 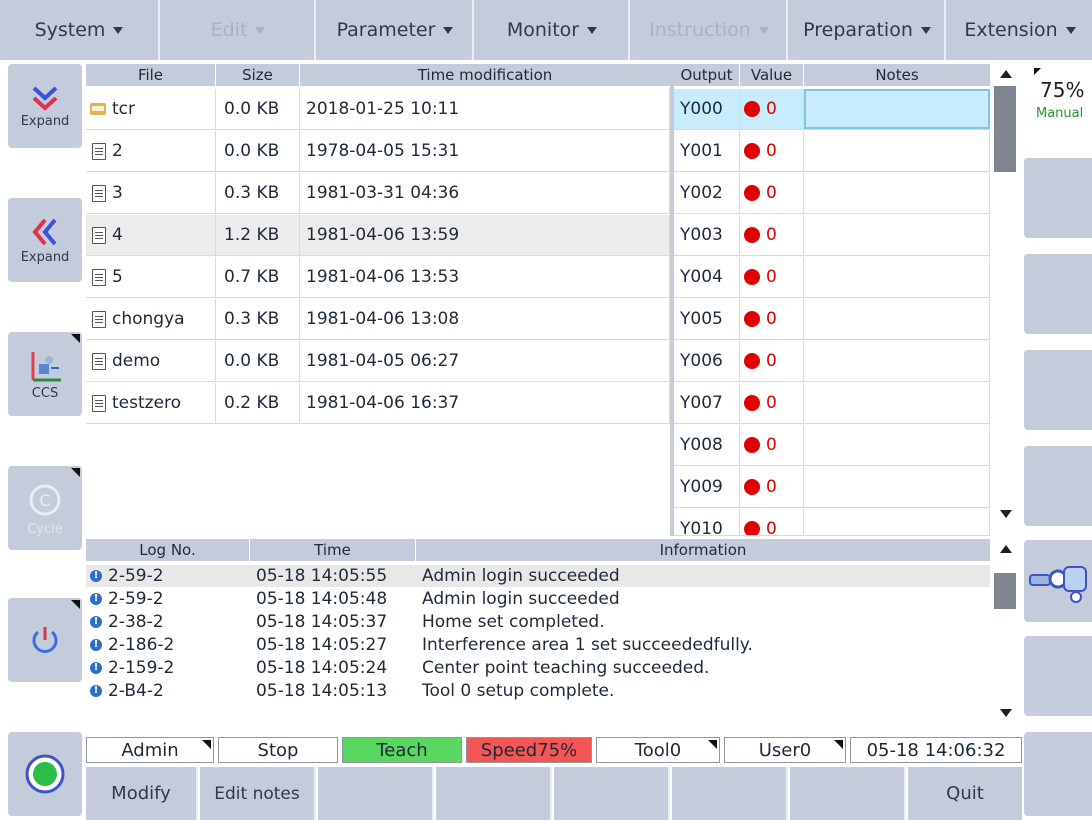 I want to click on output-row: Y005 0, so click(x=832, y=319).